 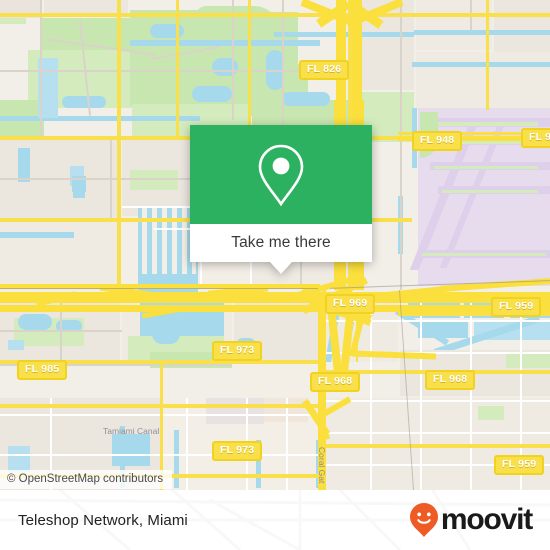 What do you see at coordinates (486, 519) in the screenshot?
I see `moovit-wordmark: moovit` at bounding box center [486, 519].